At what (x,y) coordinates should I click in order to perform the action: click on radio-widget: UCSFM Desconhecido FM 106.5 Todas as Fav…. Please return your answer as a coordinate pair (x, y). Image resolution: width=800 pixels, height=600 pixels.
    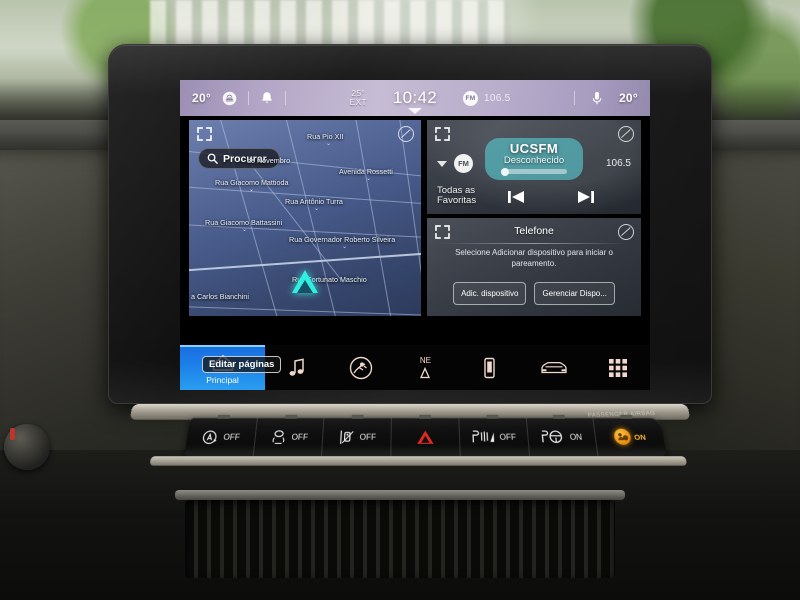
    Looking at the image, I should click on (534, 167).